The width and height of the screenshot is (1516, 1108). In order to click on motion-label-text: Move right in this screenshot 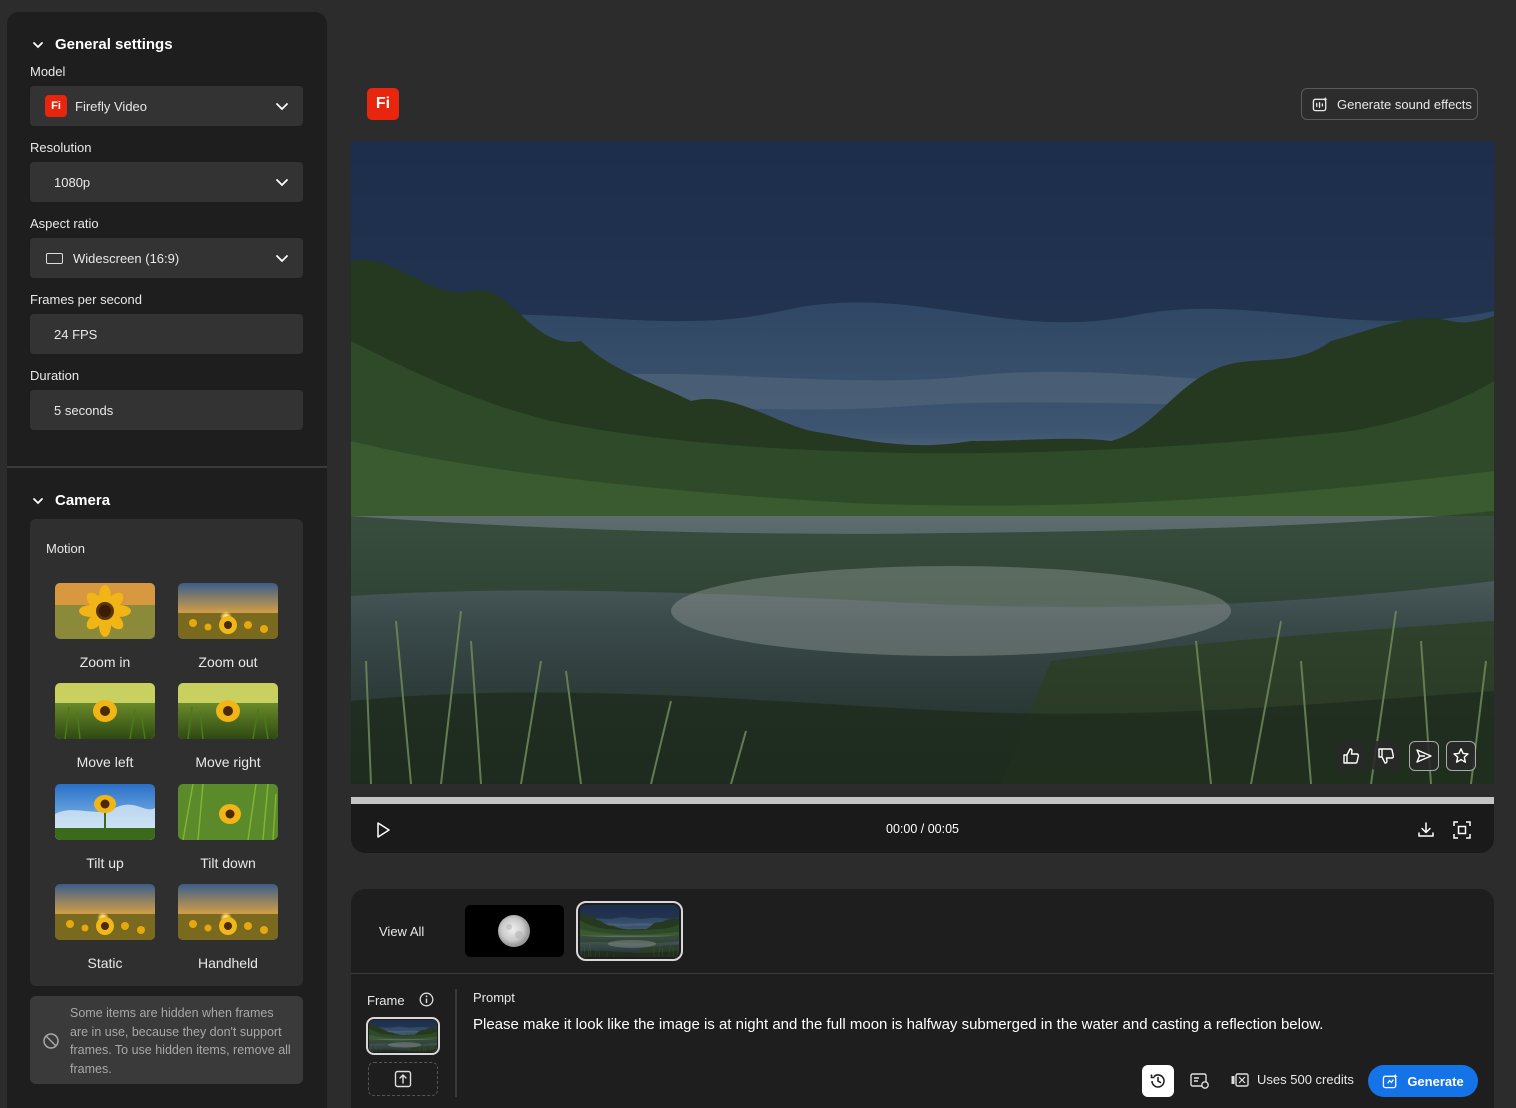, I will do `click(228, 762)`.